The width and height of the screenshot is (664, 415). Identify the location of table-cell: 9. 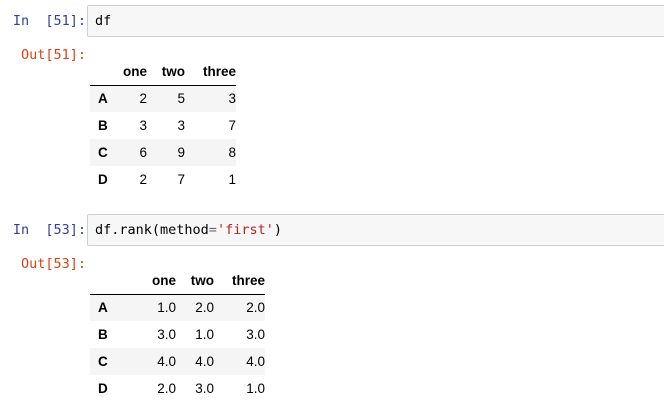
(181, 152).